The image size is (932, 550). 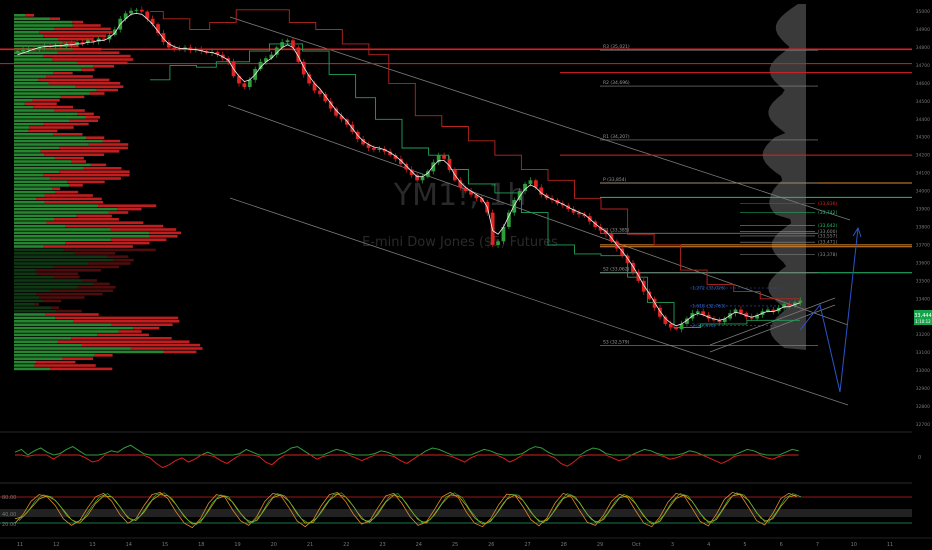 What do you see at coordinates (828, 226) in the screenshot?
I see `target-label: (33,642)` at bounding box center [828, 226].